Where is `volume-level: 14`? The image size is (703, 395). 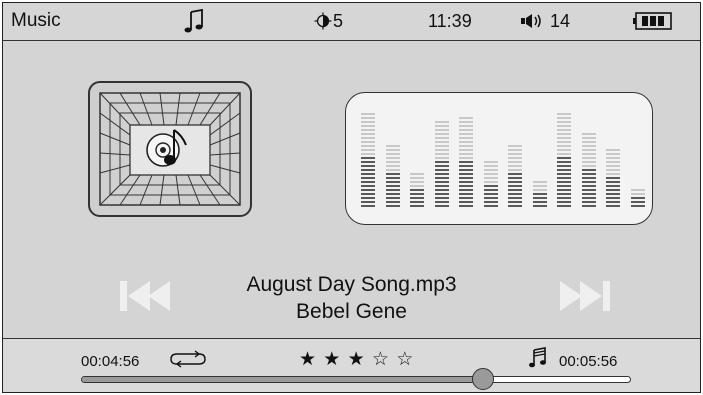 volume-level: 14 is located at coordinates (560, 21).